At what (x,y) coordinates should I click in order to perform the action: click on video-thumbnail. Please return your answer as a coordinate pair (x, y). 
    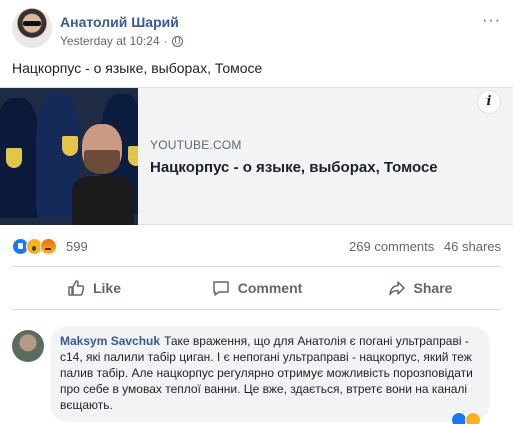
    Looking at the image, I should click on (69, 156).